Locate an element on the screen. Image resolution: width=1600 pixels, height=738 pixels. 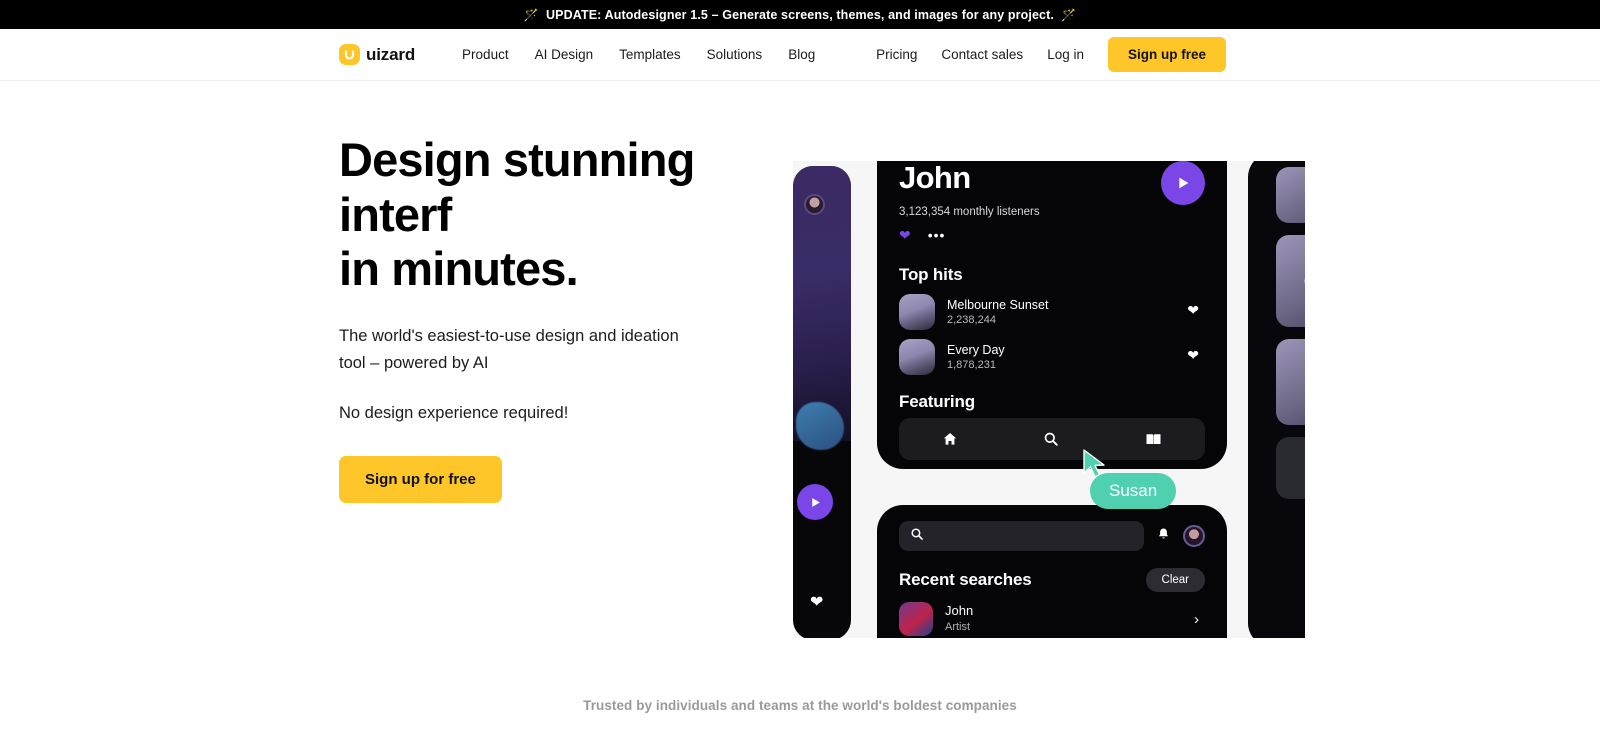
hero-title-line-1: Design stunning is located at coordinates (517, 159).